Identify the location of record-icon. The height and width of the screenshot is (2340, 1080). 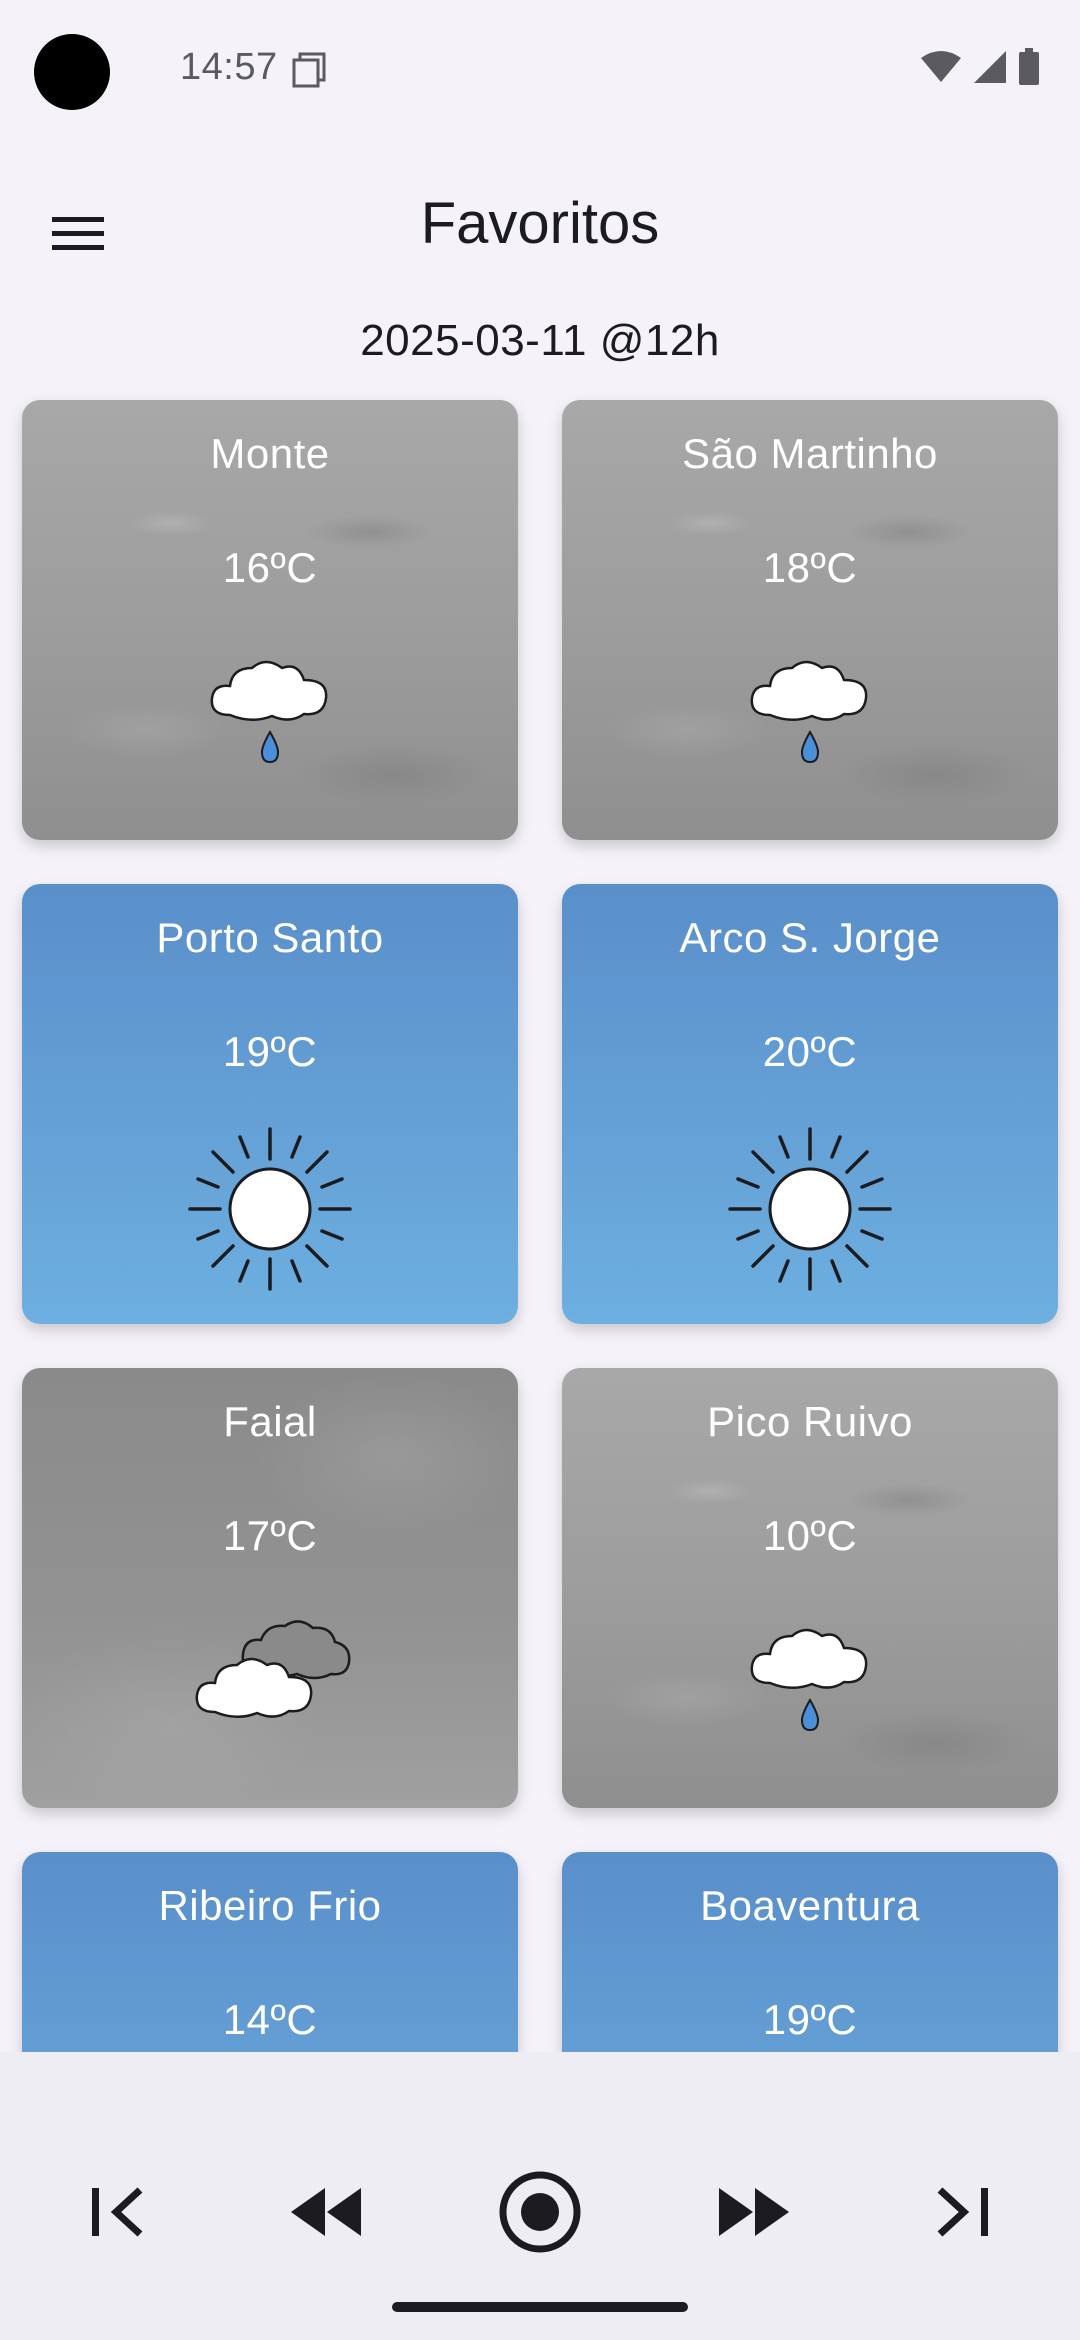
(540, 2212).